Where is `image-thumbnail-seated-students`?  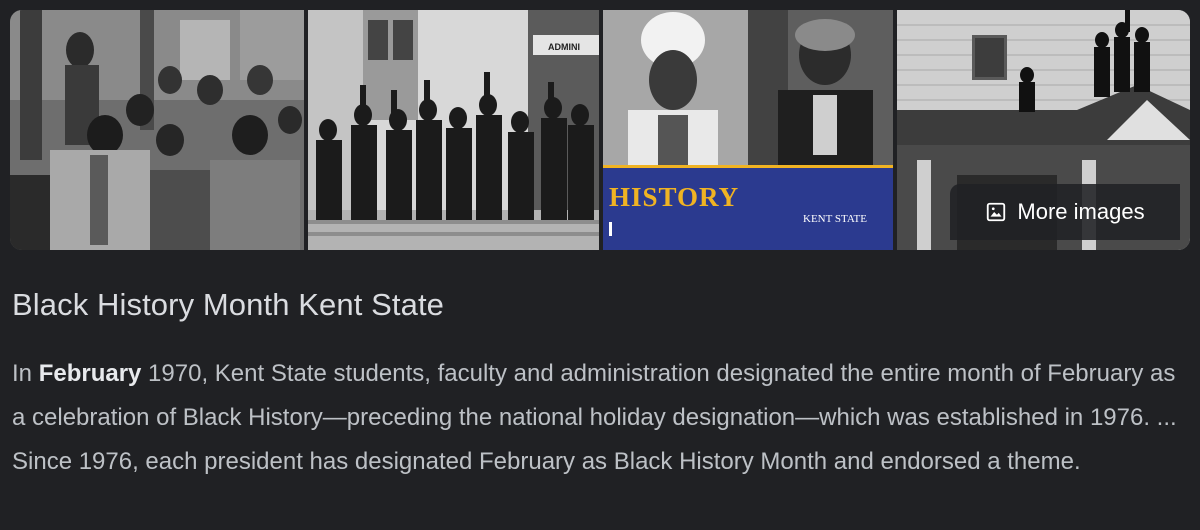
image-thumbnail-seated-students is located at coordinates (157, 130).